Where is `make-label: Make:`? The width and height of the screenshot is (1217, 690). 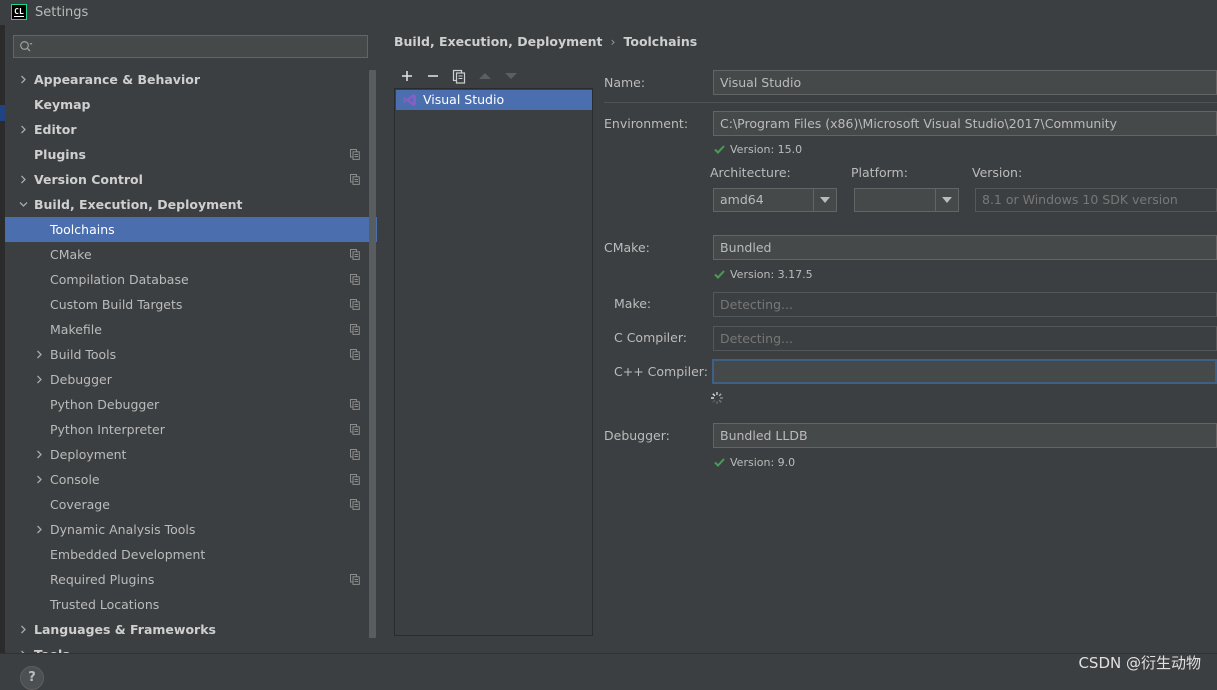 make-label: Make: is located at coordinates (633, 303).